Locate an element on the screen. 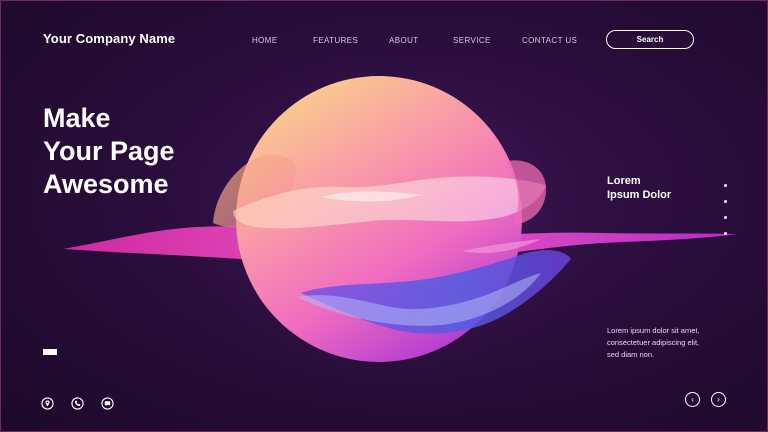 The image size is (768, 432). nav-about: ABOUT is located at coordinates (404, 40).